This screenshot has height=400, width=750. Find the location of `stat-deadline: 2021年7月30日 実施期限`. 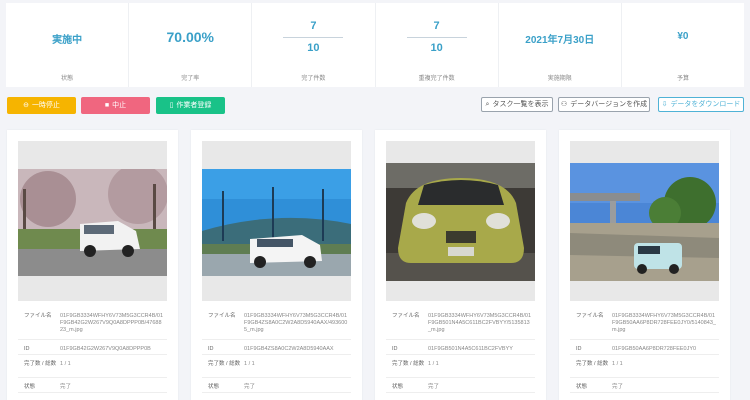

stat-deadline: 2021年7月30日 実施期限 is located at coordinates (560, 45).